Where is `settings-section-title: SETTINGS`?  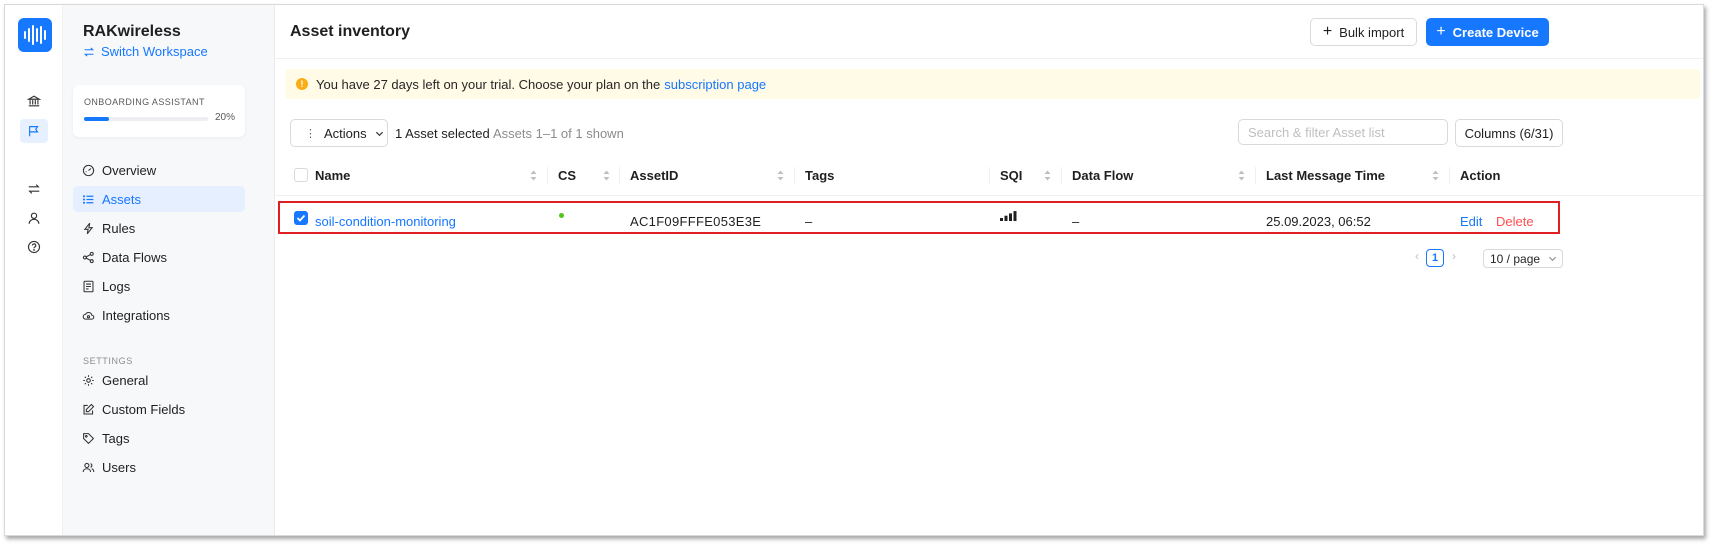 settings-section-title: SETTINGS is located at coordinates (108, 361).